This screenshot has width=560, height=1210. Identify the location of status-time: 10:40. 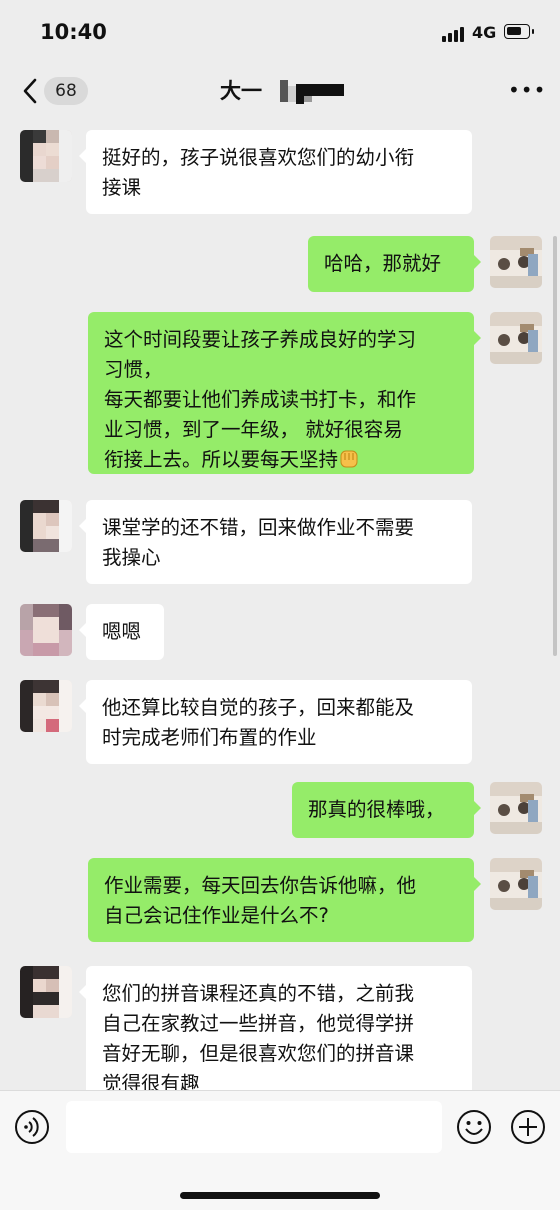
(73, 32).